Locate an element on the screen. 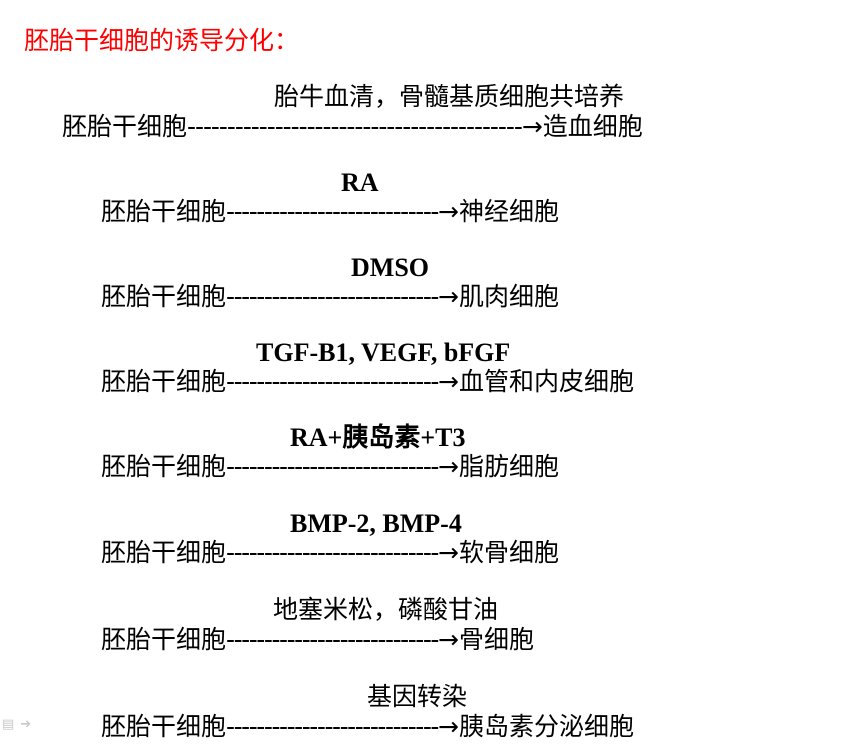 This screenshot has width=844, height=746. condition-label-hematopoietic: 胎牛血清，骨髓基质细胞共培养 is located at coordinates (449, 96).